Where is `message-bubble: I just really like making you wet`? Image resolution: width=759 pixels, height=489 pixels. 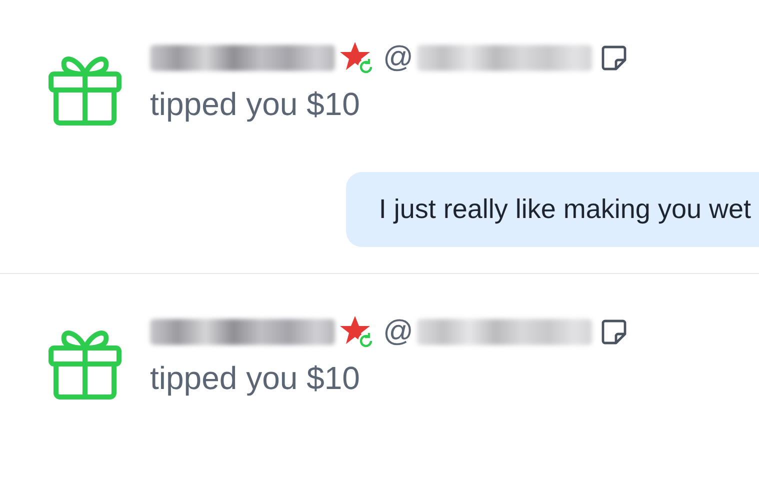 message-bubble: I just really like making you wet is located at coordinates (552, 209).